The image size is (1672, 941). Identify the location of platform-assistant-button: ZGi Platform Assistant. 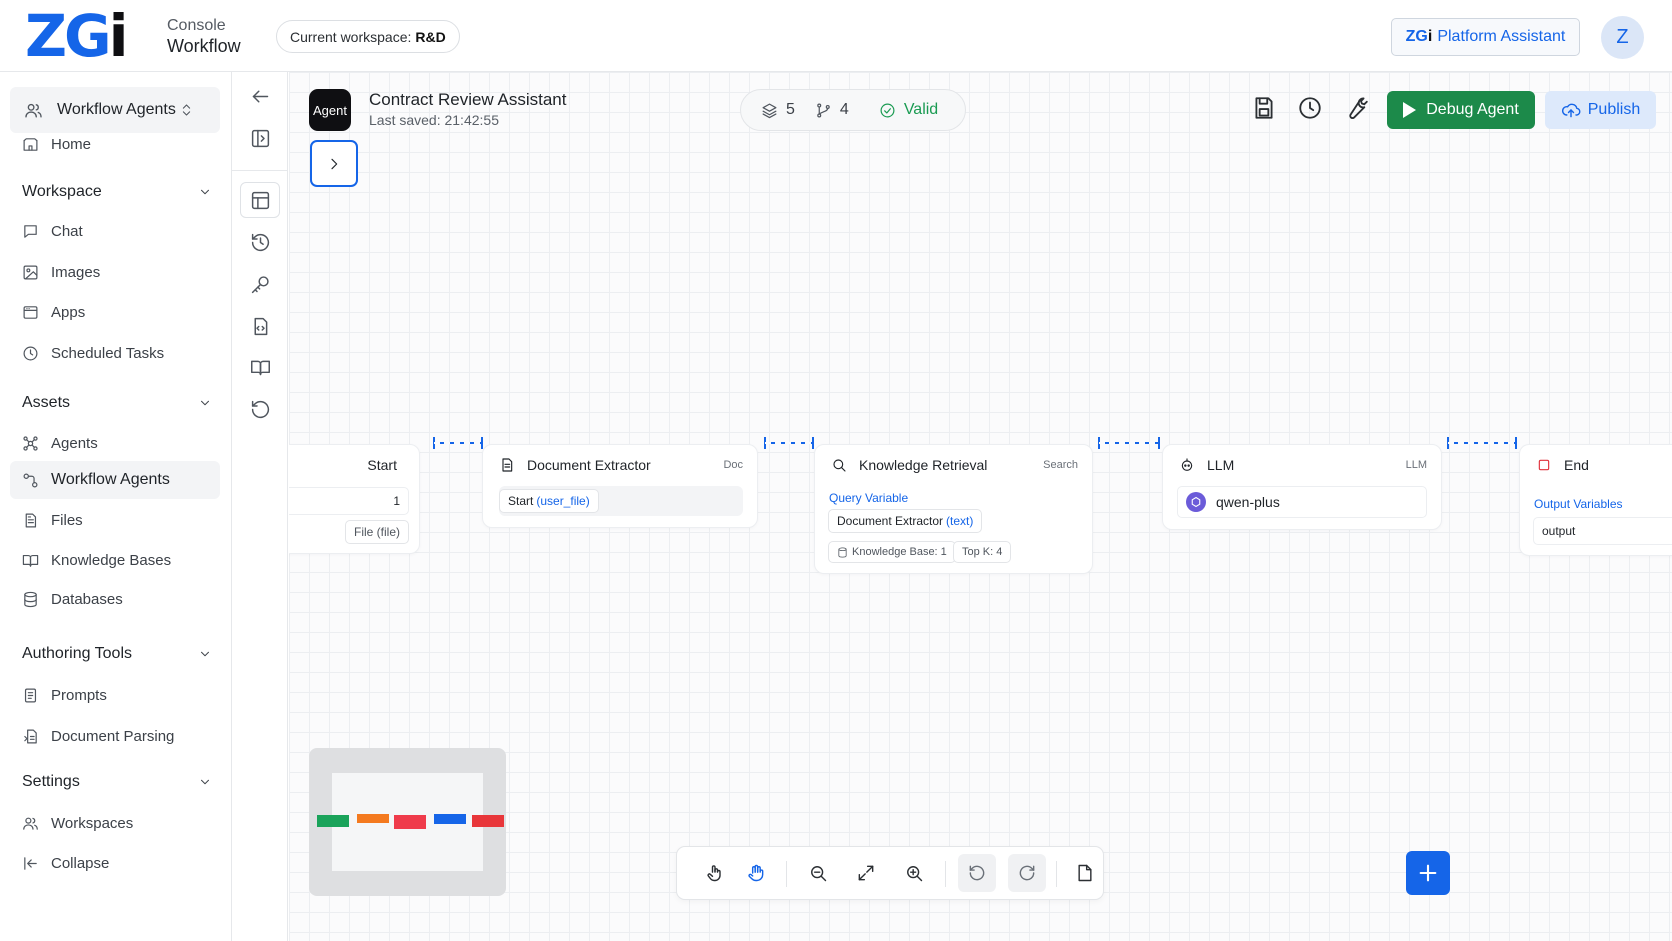
(1485, 37).